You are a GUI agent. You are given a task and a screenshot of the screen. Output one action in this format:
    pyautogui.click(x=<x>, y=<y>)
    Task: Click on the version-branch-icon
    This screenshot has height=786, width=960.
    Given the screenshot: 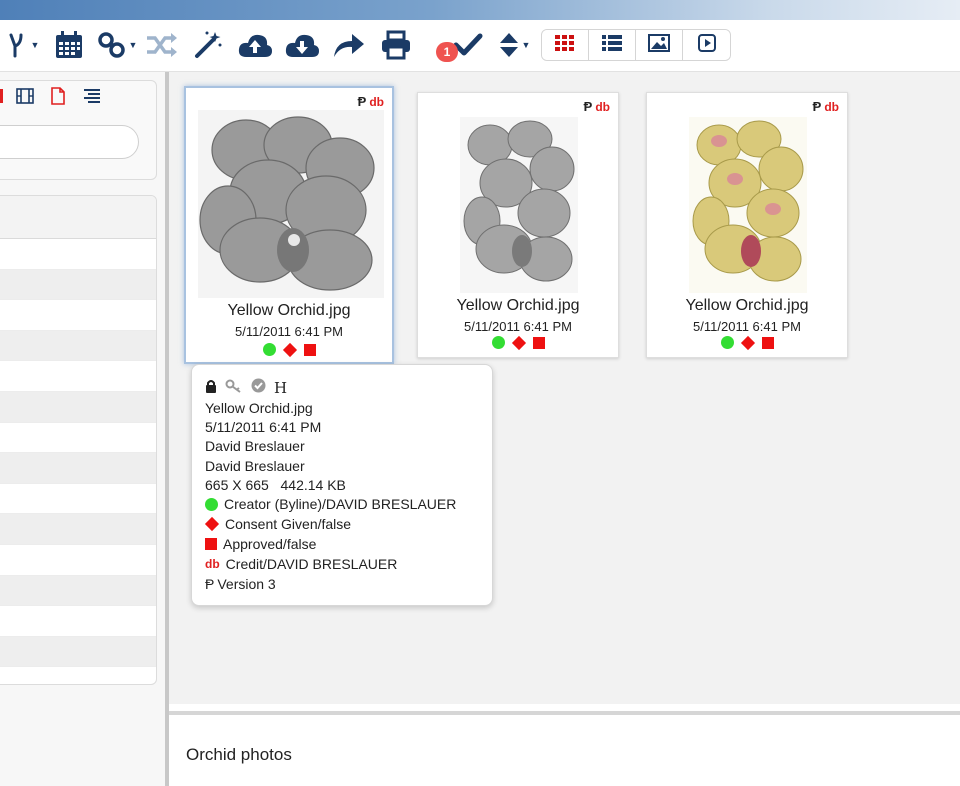 What is the action you would take?
    pyautogui.click(x=18, y=45)
    